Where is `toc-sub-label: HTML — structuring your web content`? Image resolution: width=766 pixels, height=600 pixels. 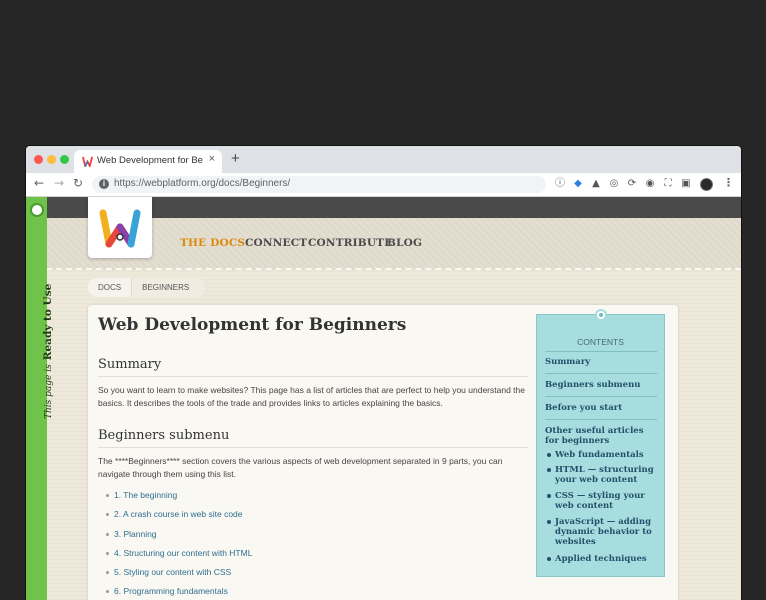
toc-sub-label: HTML — structuring your web content is located at coordinates (604, 475).